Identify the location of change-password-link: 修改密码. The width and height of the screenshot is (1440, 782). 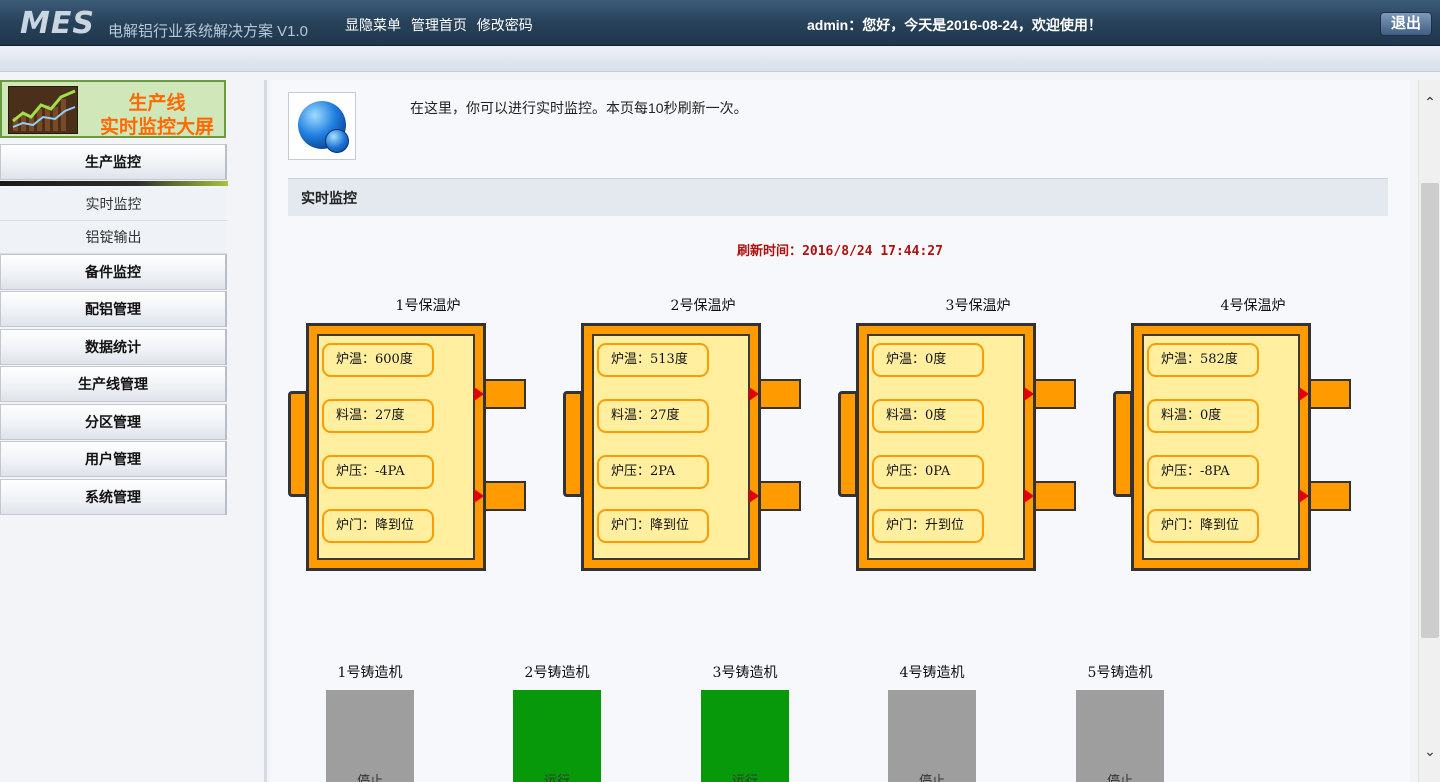
(505, 25).